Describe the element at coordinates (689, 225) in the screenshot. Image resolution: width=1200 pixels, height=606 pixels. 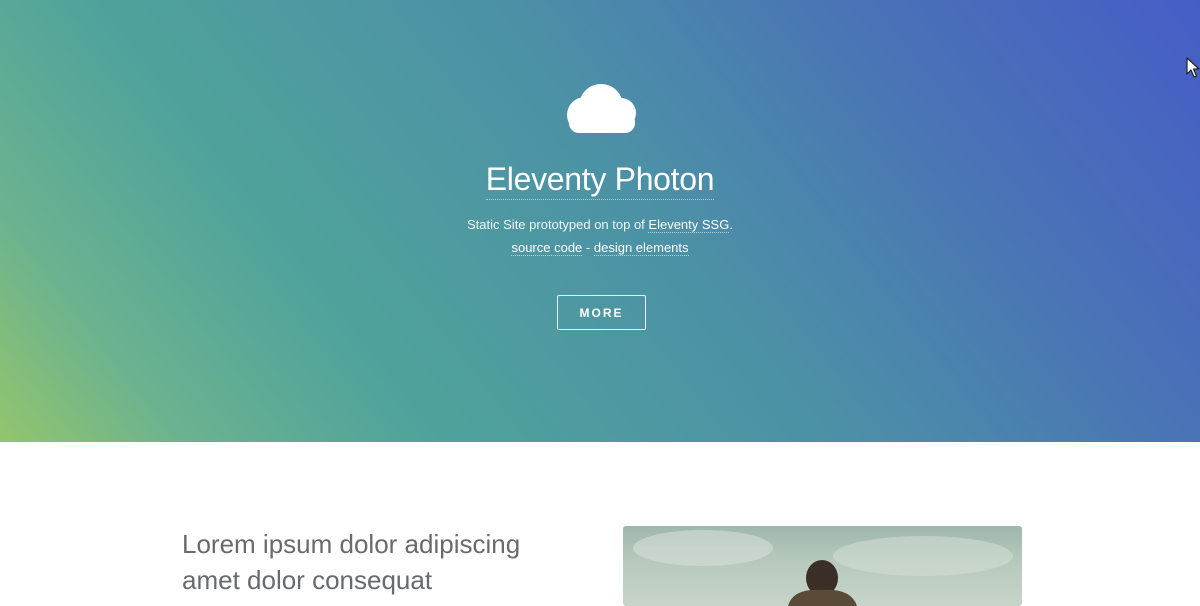
I see `eleventy-ssg-link: Eleventy SSG` at that location.